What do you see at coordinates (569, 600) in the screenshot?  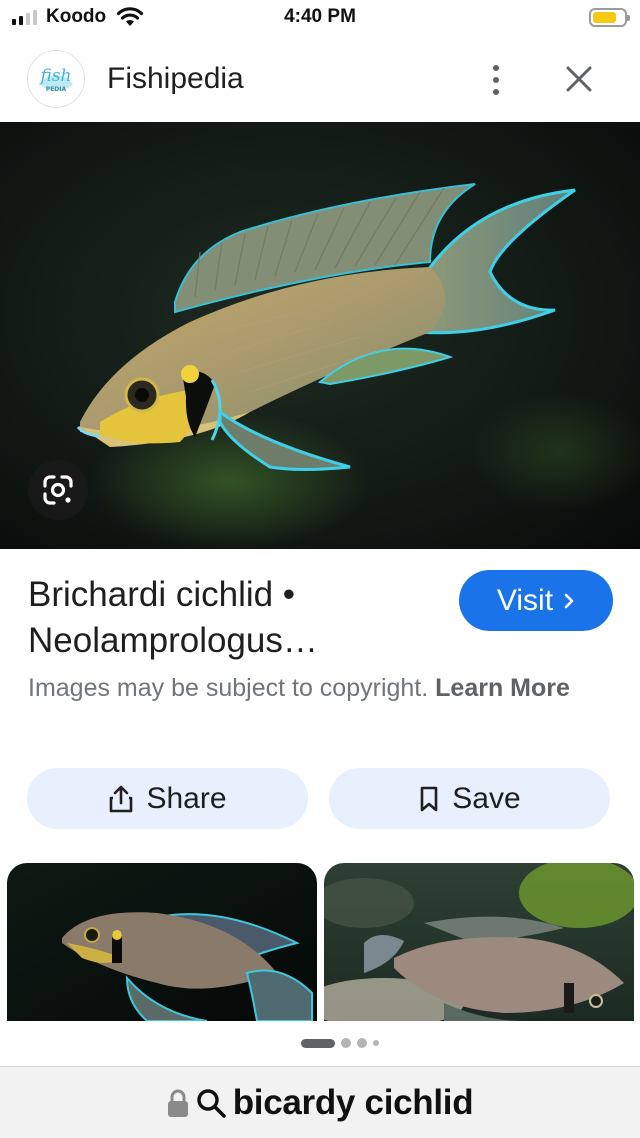 I see `chevron-right-icon` at bounding box center [569, 600].